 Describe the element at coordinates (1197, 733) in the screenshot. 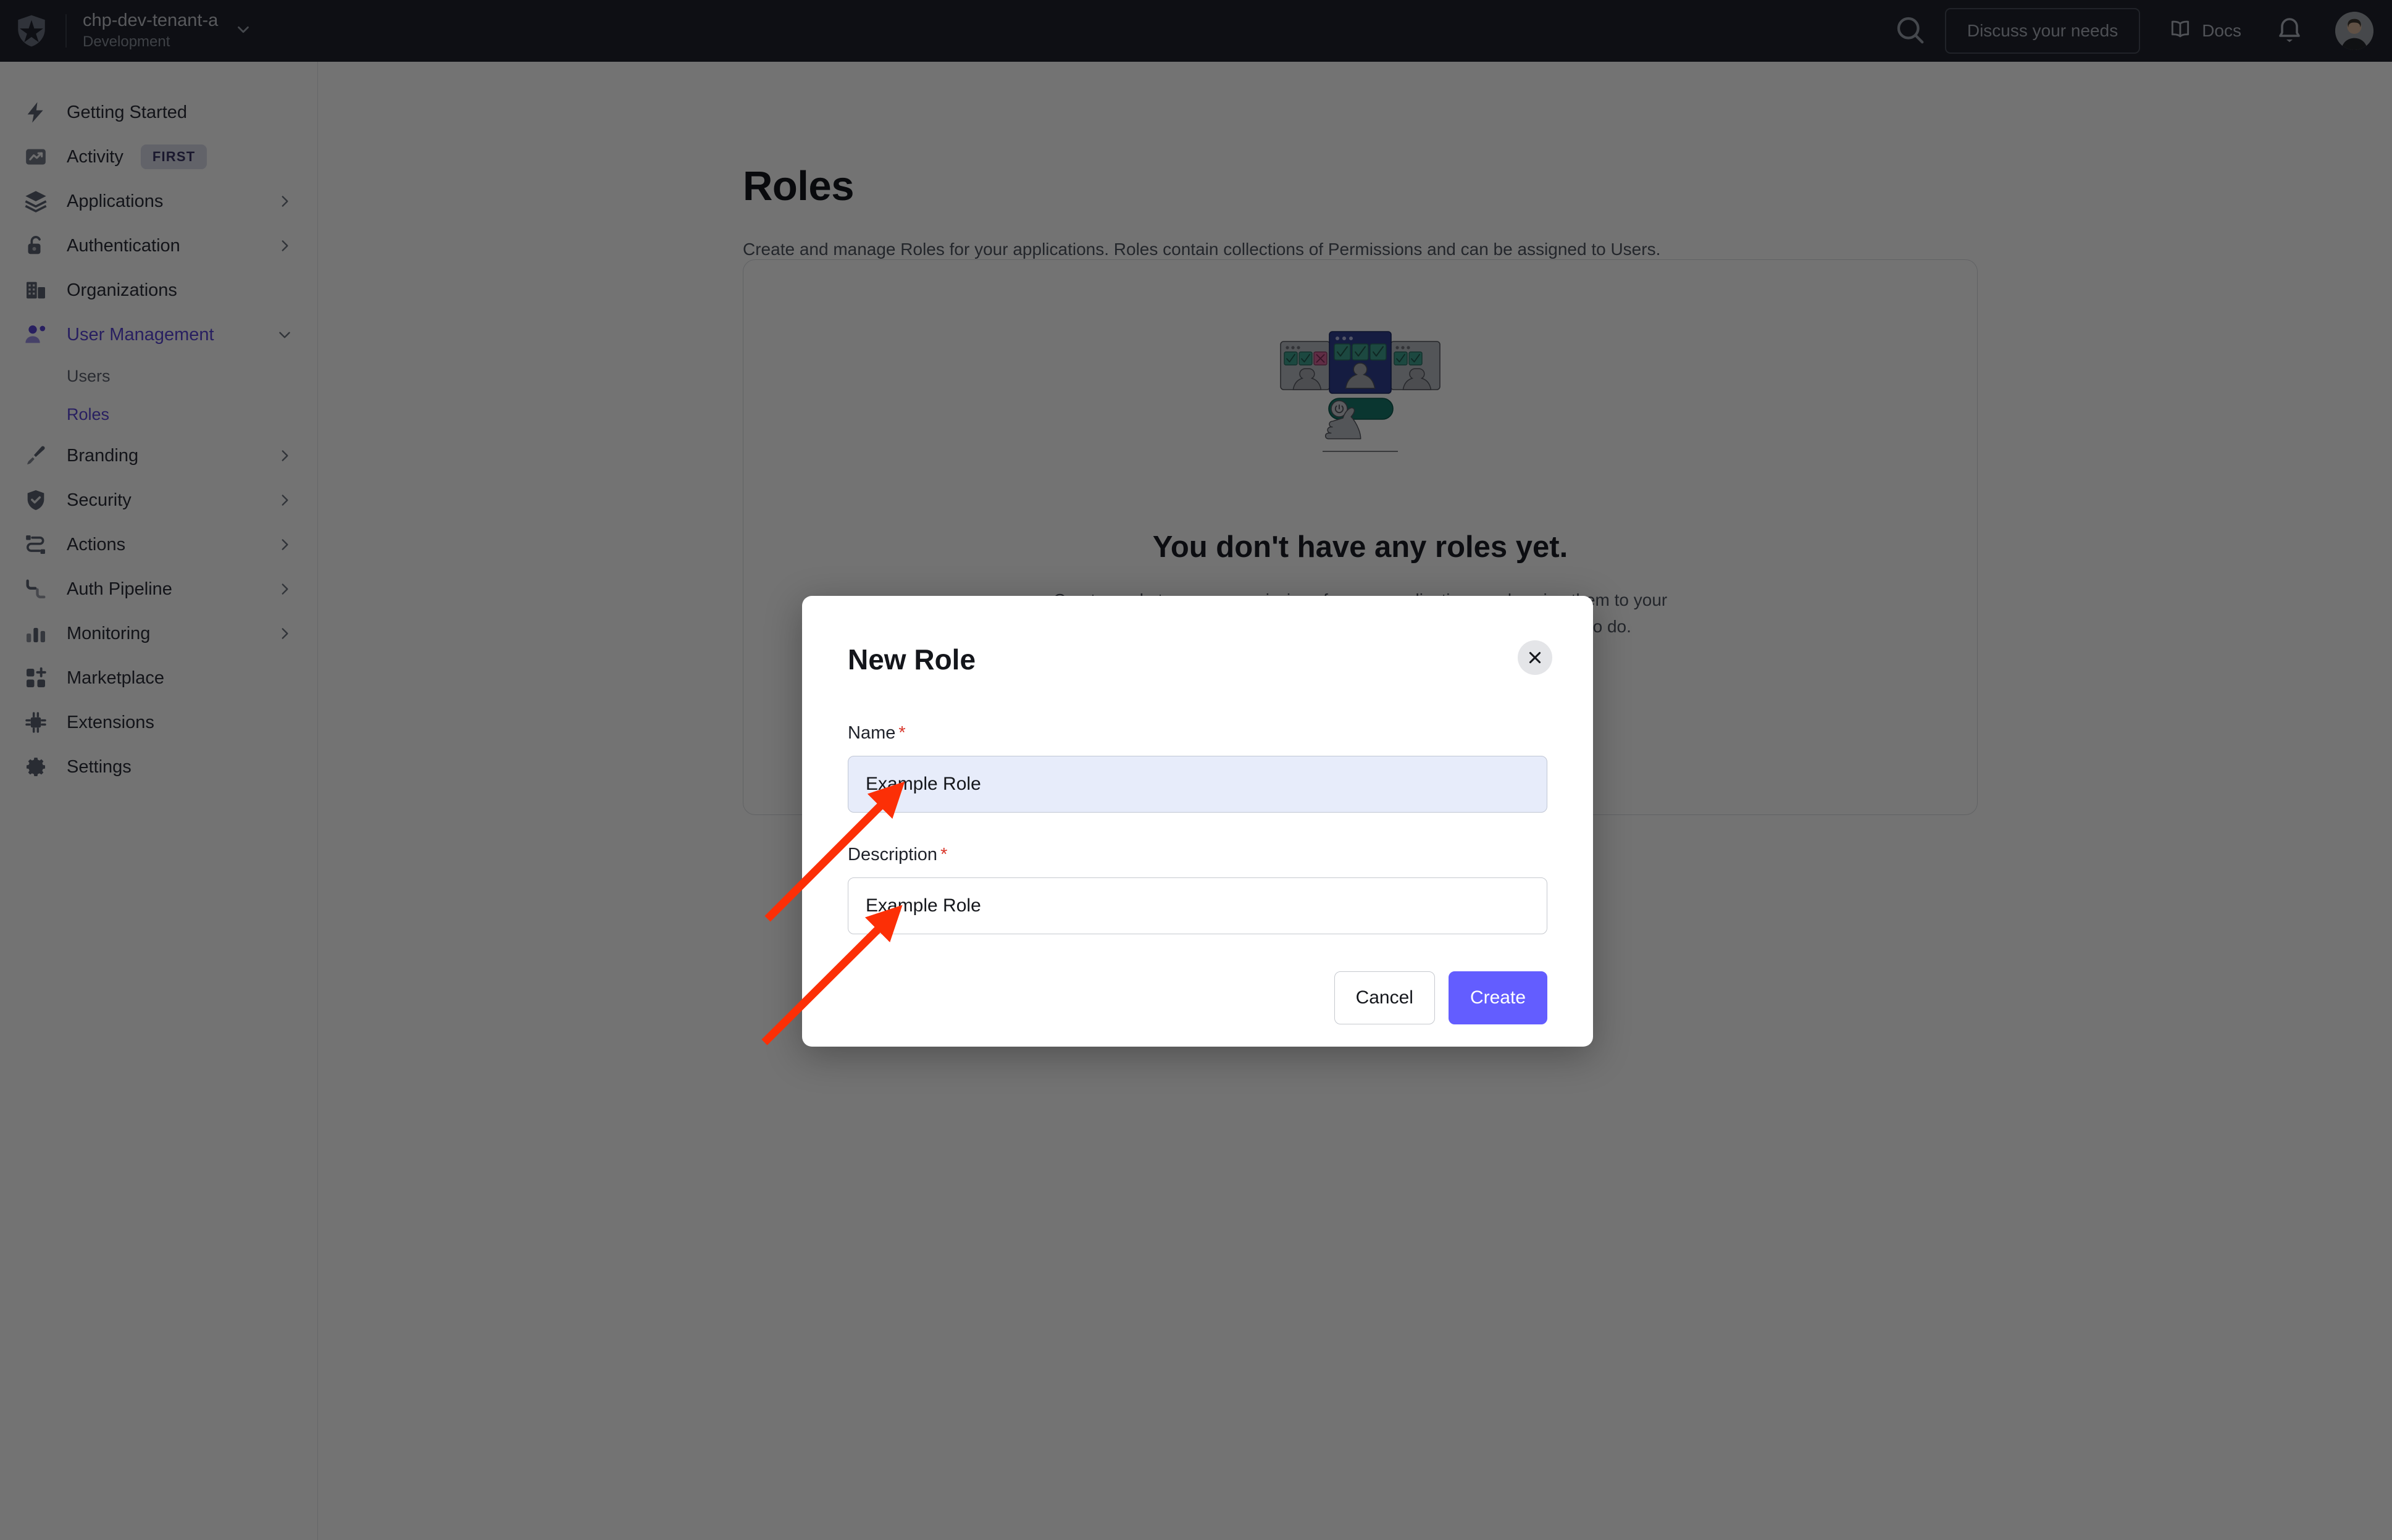

I see `name-label: Name *` at that location.